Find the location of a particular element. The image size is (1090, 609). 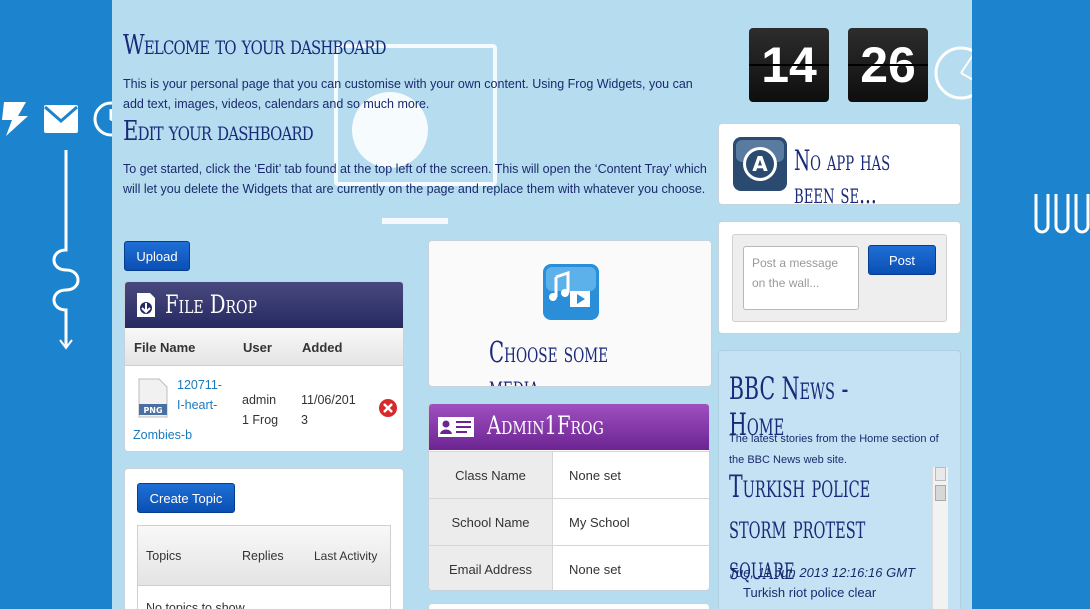

class-name-label: Class Name is located at coordinates (491, 475).